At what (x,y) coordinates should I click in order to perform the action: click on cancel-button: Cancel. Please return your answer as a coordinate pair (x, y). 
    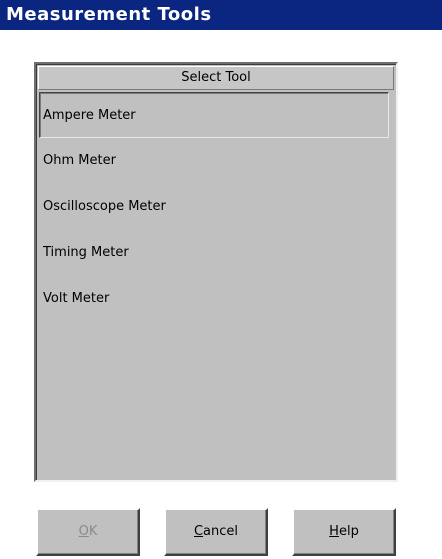
    Looking at the image, I should click on (216, 532).